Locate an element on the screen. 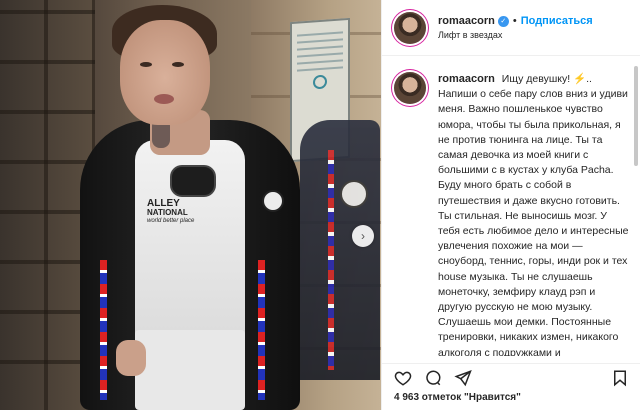  mirror-reflection is located at coordinates (340, 250).